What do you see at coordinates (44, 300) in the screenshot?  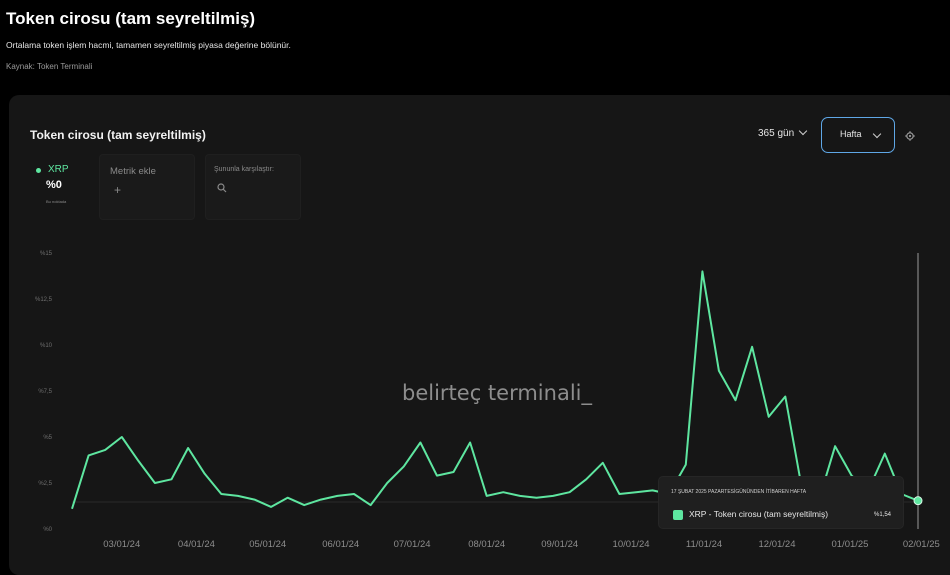 I see `y-tick-label: %12,5` at bounding box center [44, 300].